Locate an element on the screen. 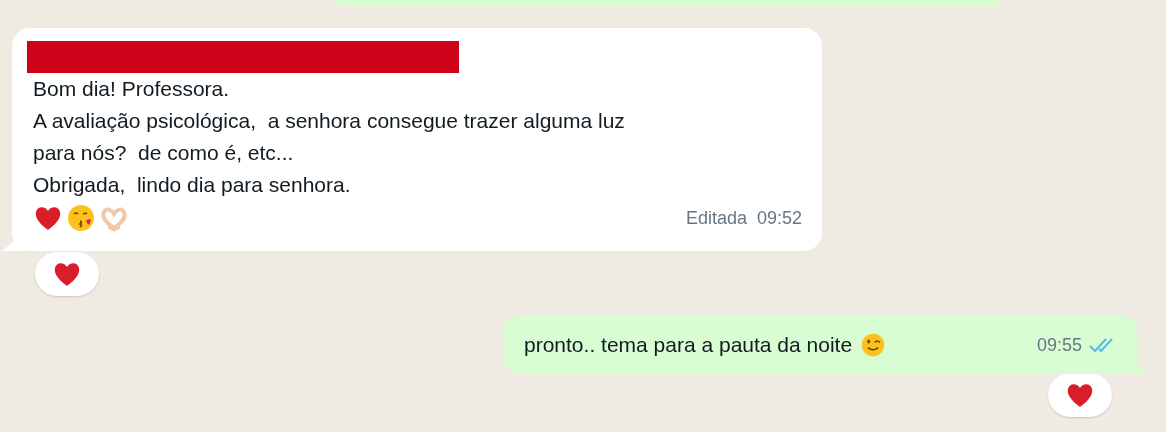  message-time: 09:55 is located at coordinates (1059, 345).